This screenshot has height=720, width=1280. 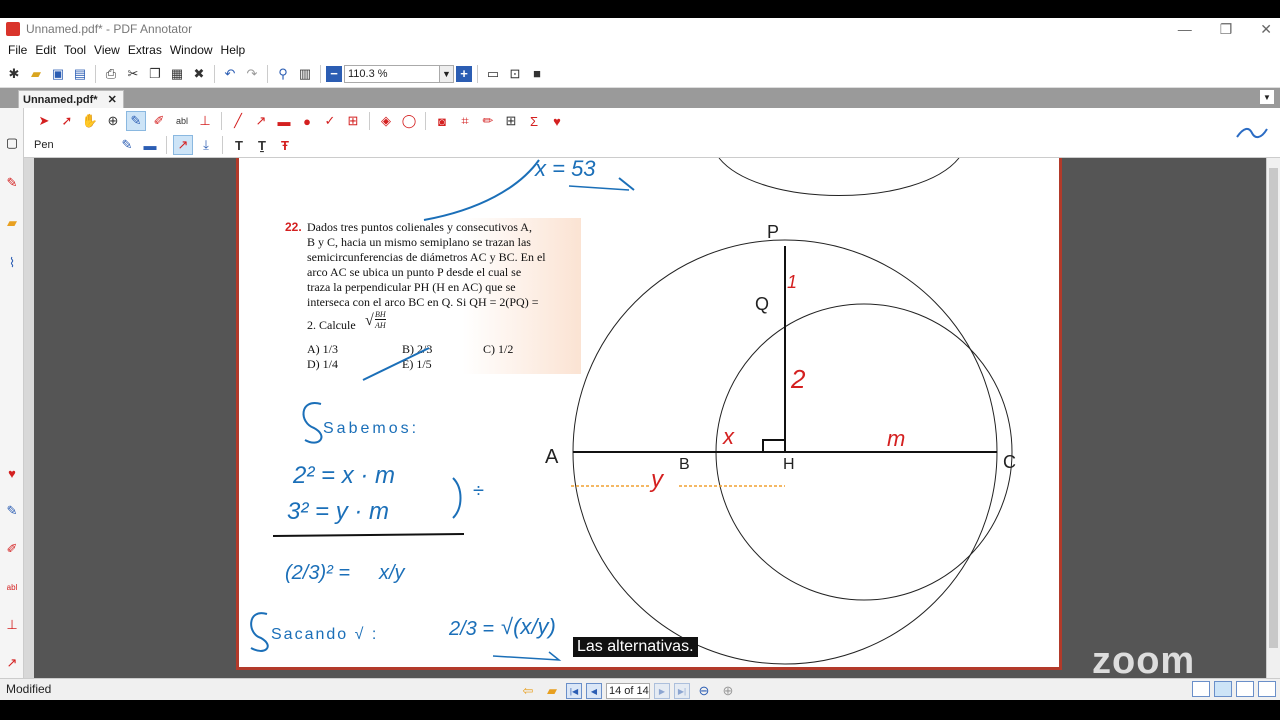 What do you see at coordinates (798, 379) in the screenshot?
I see `segment-label-qh: 2` at bounding box center [798, 379].